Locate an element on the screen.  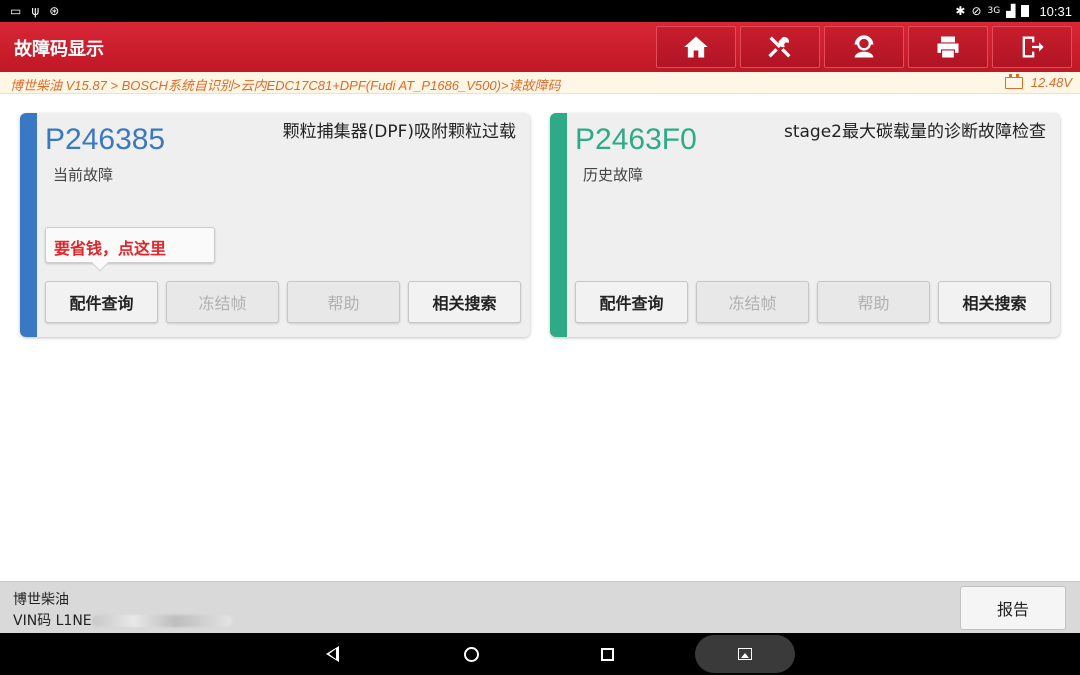
toolbar is located at coordinates (864, 47).